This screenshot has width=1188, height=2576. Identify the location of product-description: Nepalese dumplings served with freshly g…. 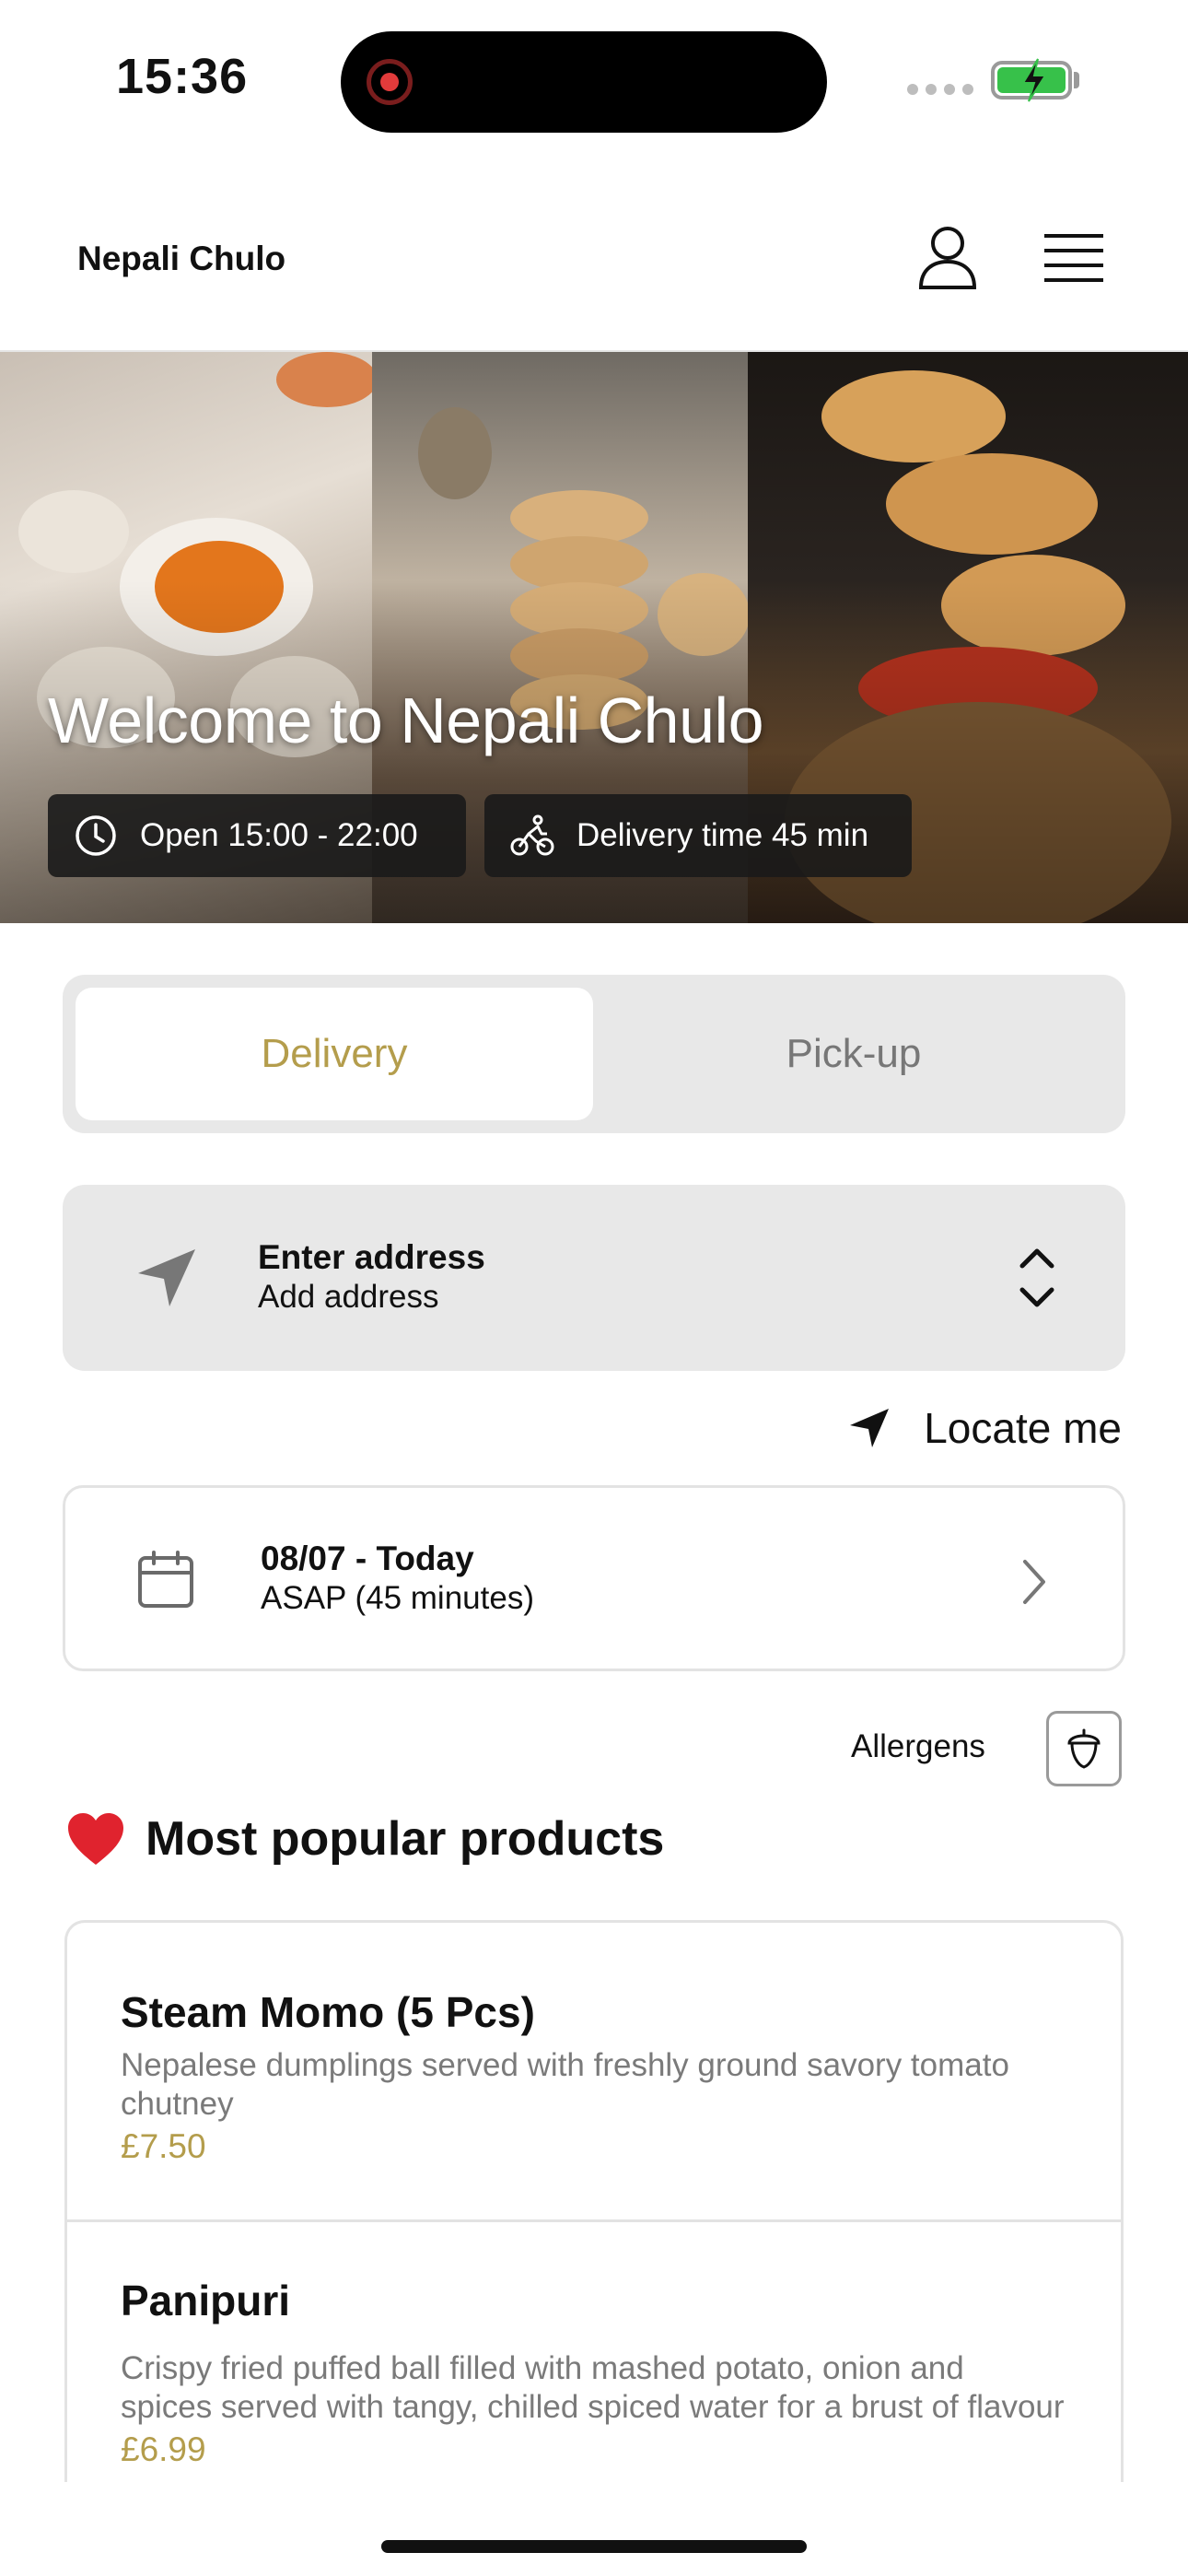
(565, 2084).